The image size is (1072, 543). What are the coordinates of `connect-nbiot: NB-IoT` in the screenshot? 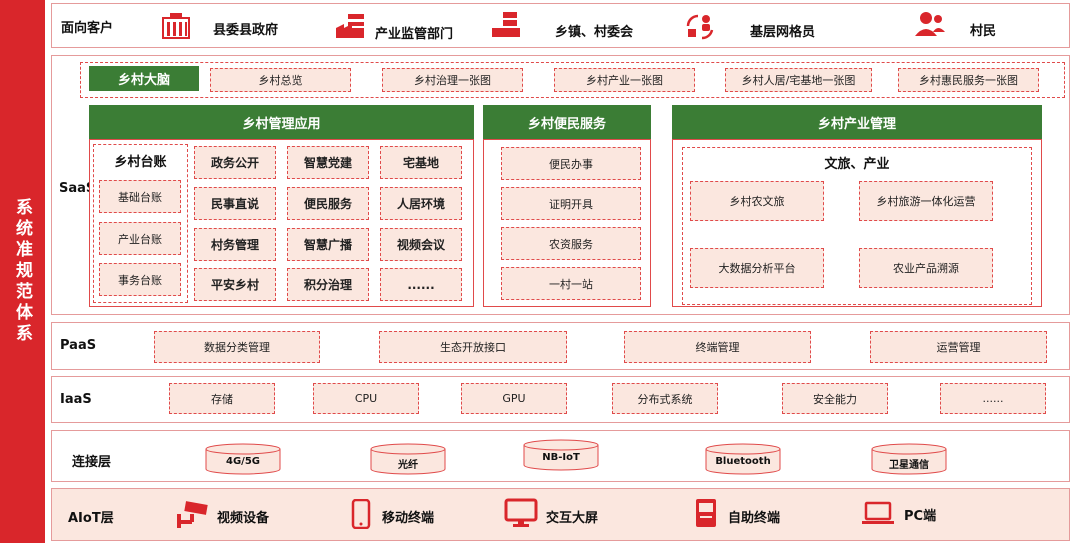 It's located at (561, 457).